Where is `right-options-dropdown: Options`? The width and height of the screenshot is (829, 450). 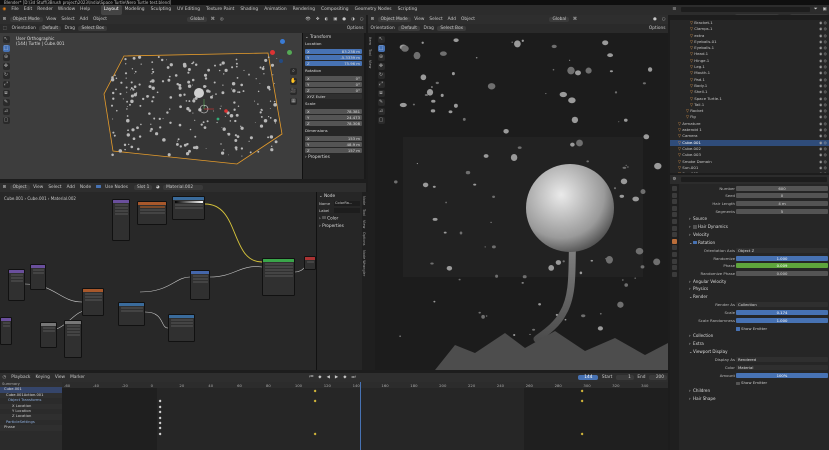 right-options-dropdown: Options is located at coordinates (657, 28).